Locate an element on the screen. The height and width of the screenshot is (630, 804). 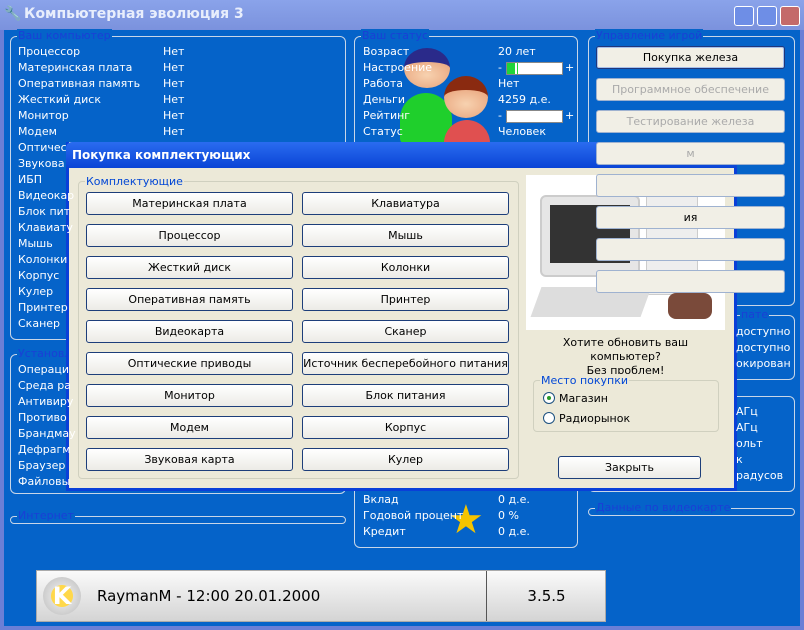
radio-shop: Магазин is located at coordinates (575, 398).